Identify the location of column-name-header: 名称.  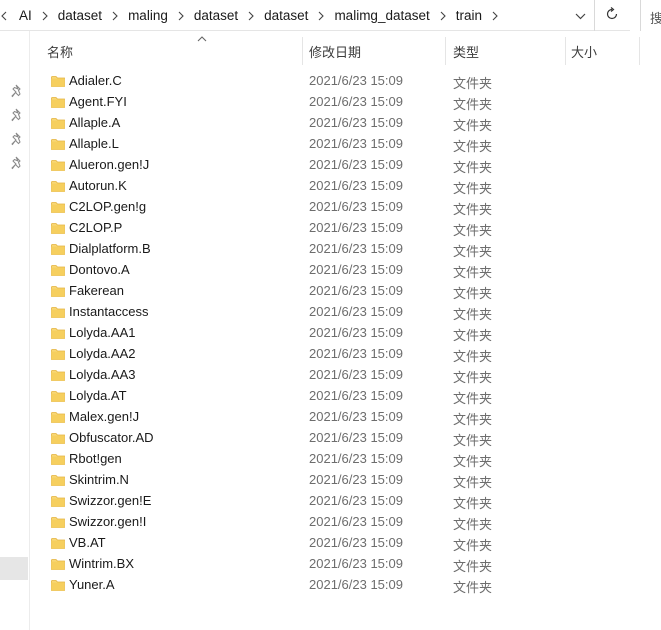
(172, 53).